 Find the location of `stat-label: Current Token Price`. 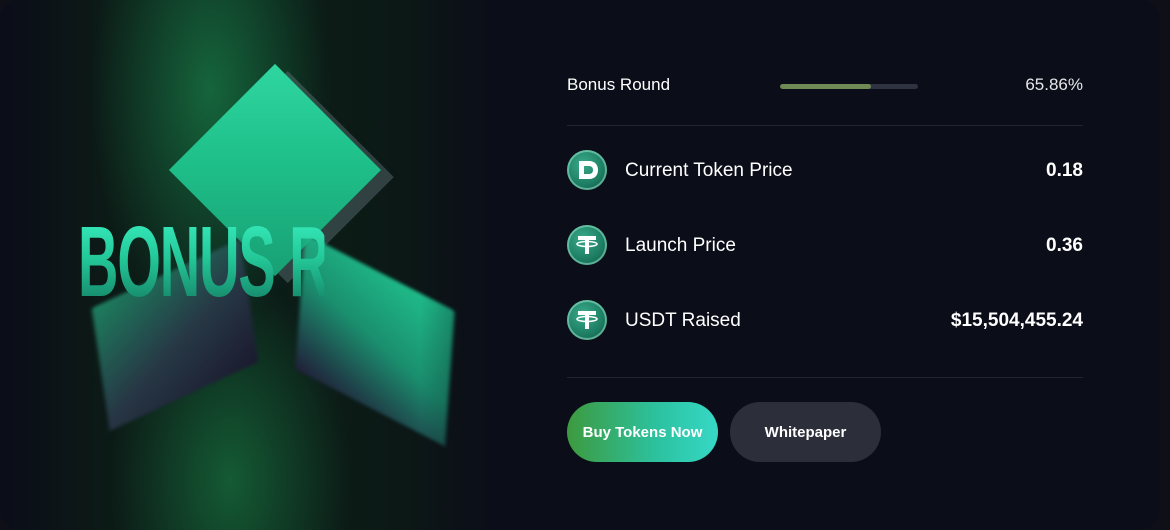

stat-label: Current Token Price is located at coordinates (709, 170).